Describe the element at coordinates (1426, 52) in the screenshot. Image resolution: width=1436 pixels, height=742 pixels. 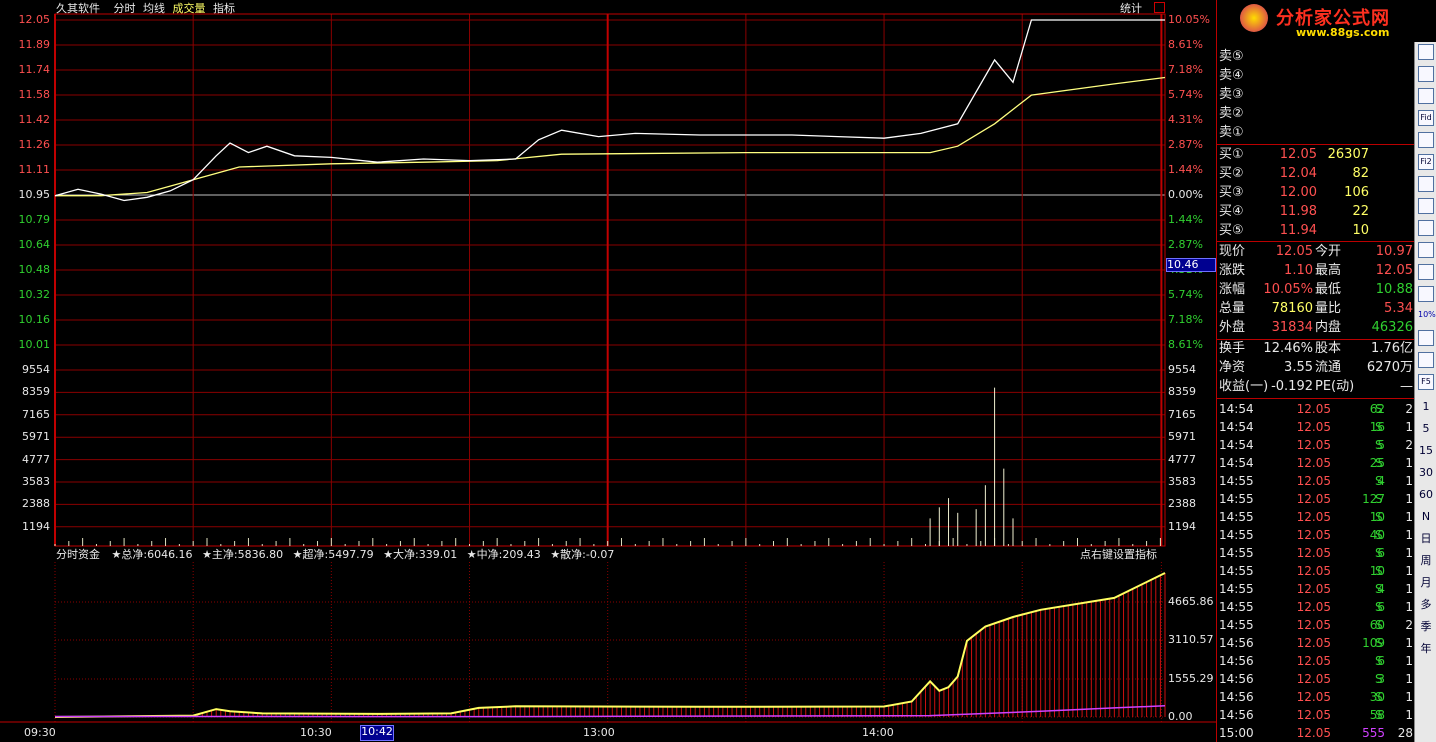
I see `chart-icon` at that location.